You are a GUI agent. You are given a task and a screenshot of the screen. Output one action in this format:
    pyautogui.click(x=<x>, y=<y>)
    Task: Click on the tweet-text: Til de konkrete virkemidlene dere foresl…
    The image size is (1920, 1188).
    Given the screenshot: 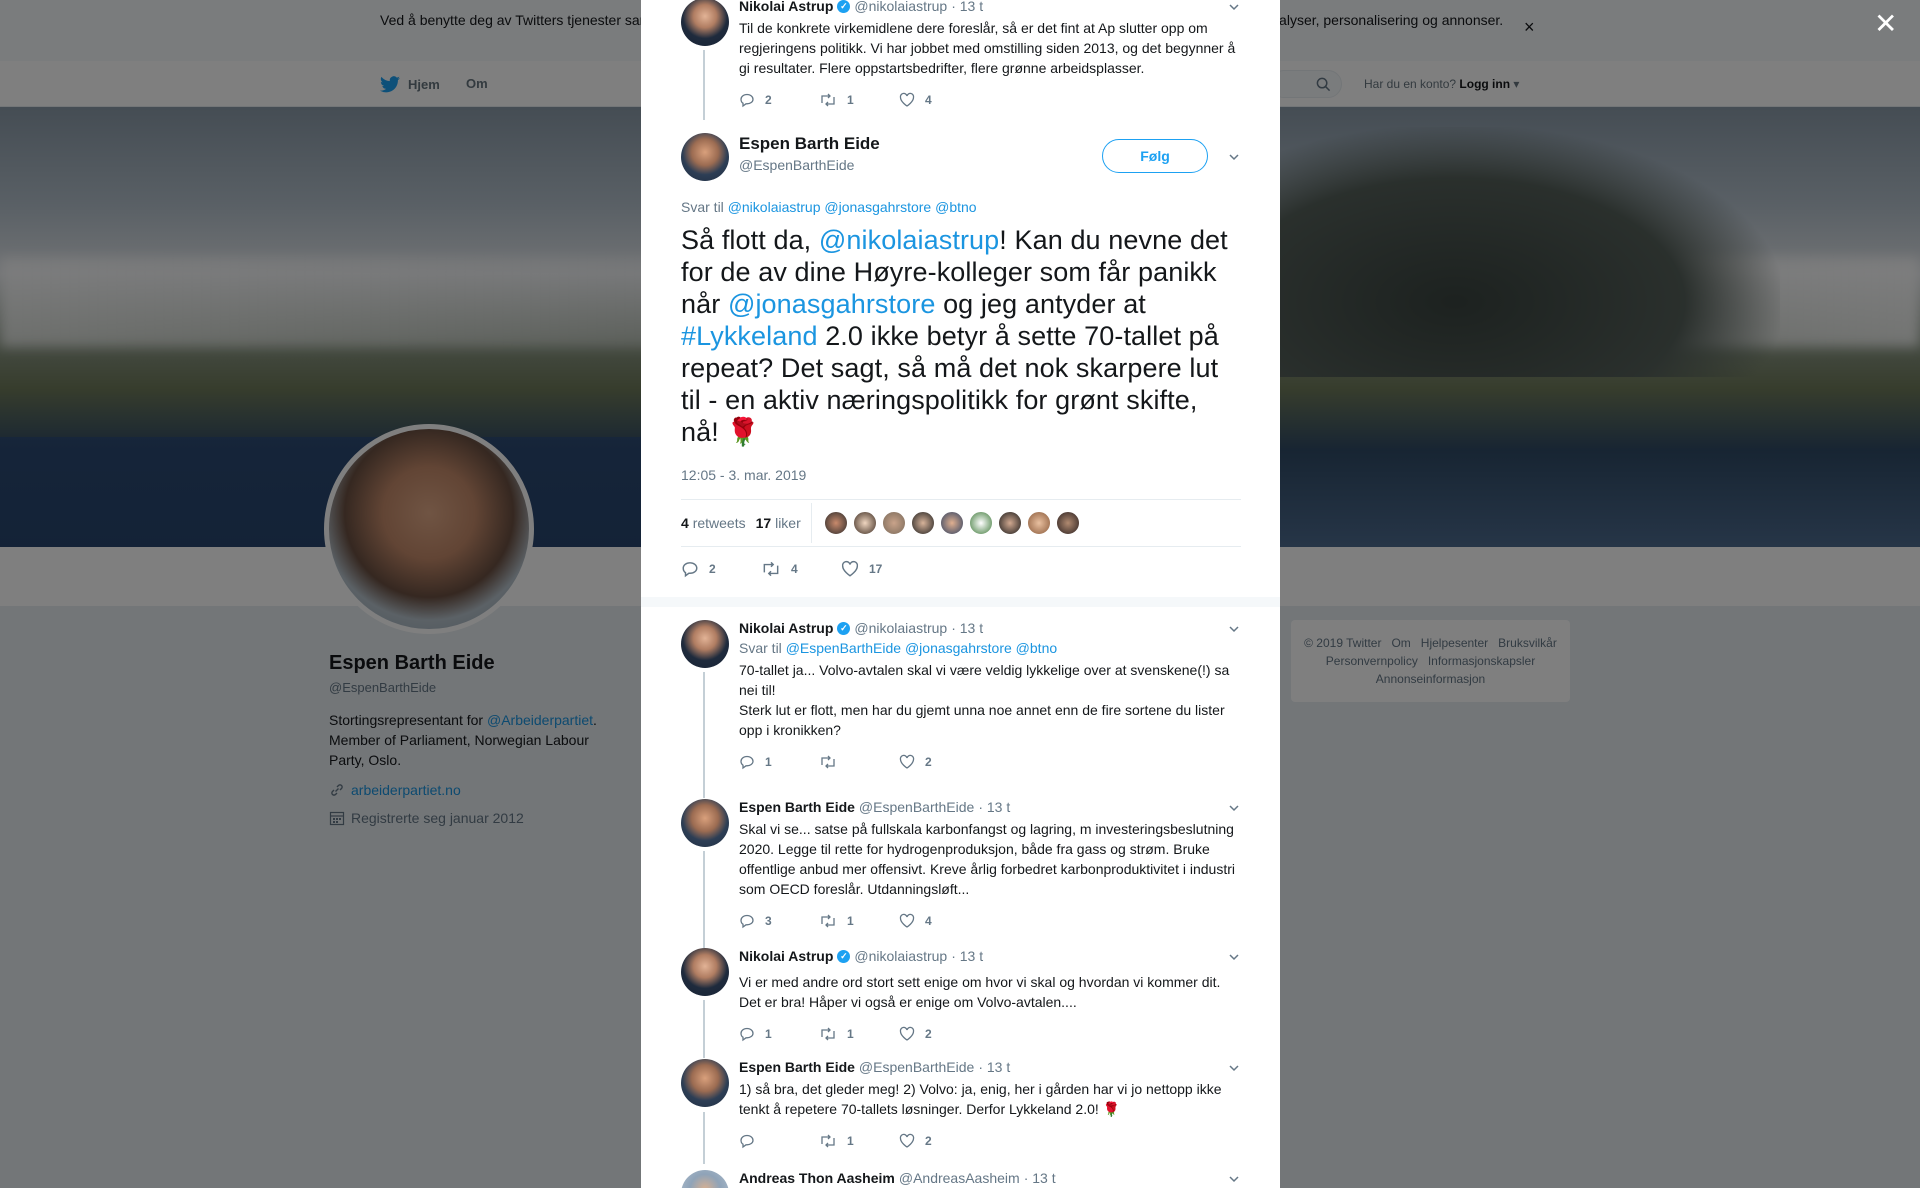 What is the action you would take?
    pyautogui.click(x=987, y=48)
    